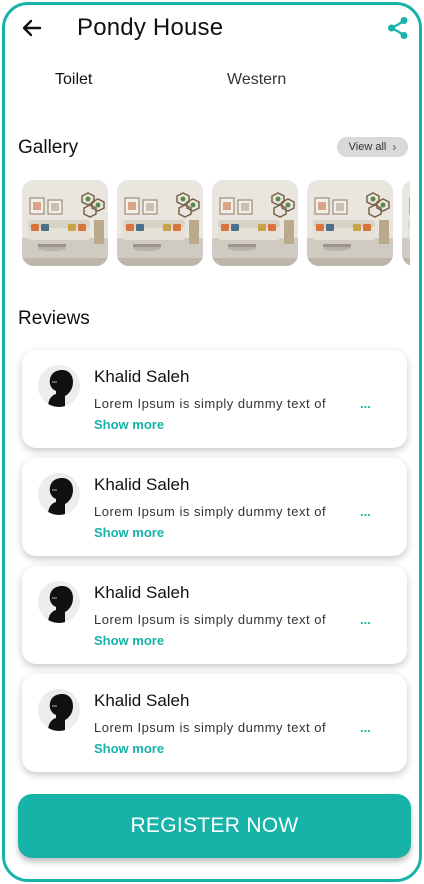 The width and height of the screenshot is (424, 884). I want to click on gallery-title: Gallery, so click(48, 147).